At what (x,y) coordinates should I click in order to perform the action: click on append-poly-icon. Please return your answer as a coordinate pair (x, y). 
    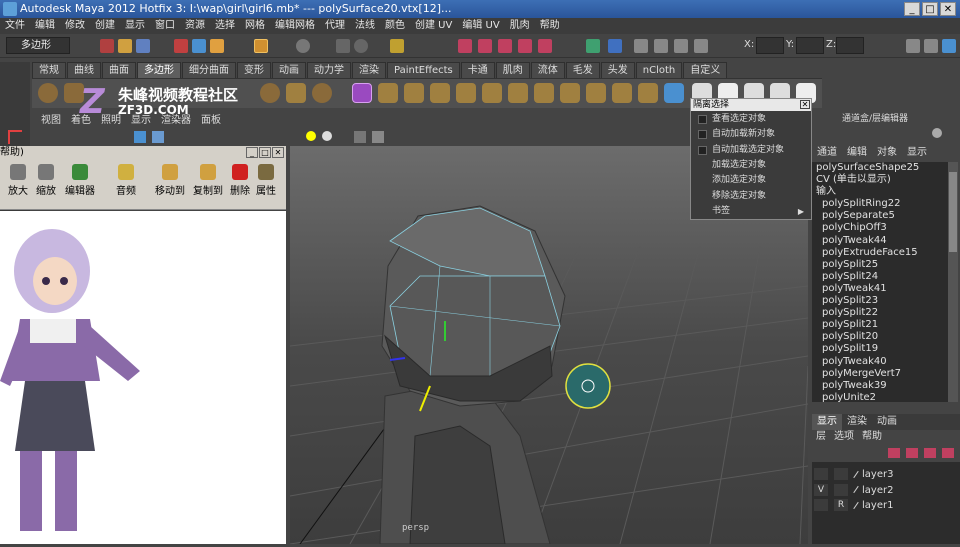
    Looking at the image, I should click on (440, 93).